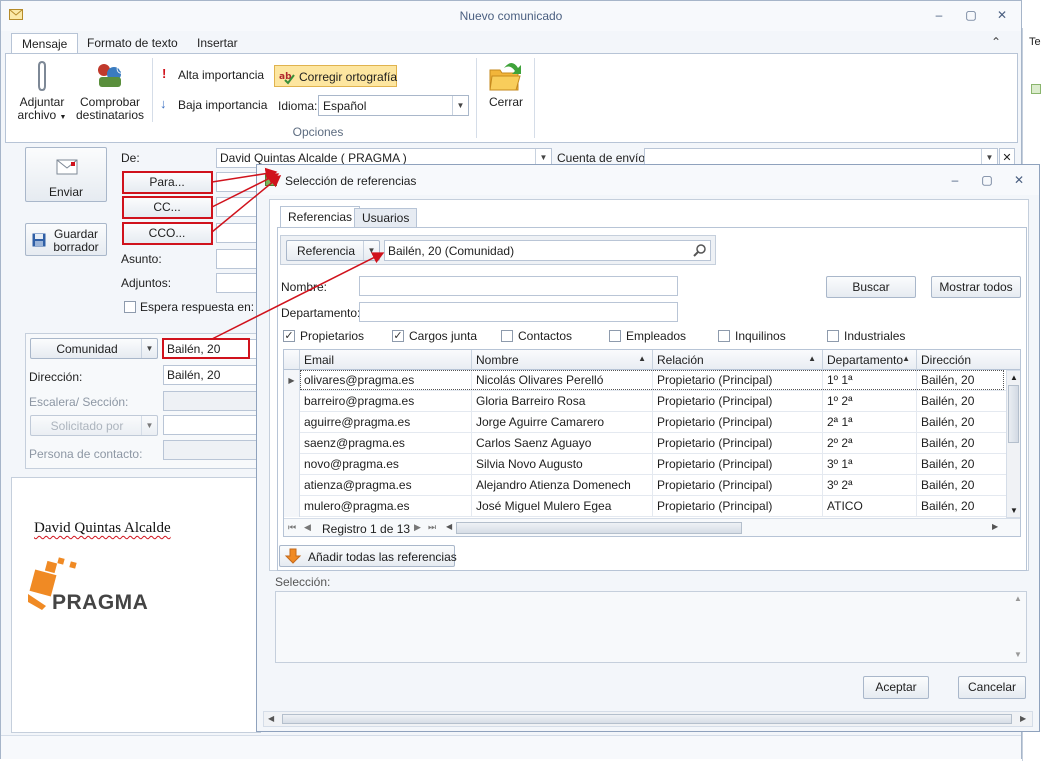  I want to click on annotation-arrow-cc, so click(245, 190).